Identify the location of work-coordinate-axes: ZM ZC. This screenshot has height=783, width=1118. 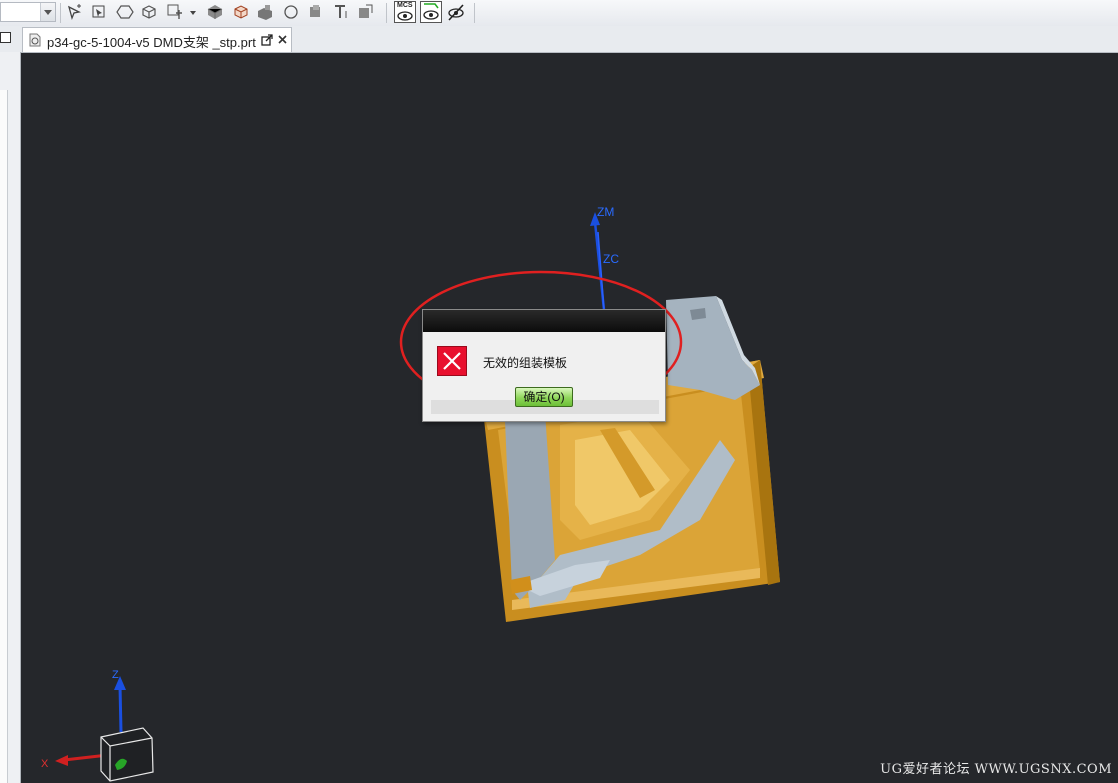
(604, 258).